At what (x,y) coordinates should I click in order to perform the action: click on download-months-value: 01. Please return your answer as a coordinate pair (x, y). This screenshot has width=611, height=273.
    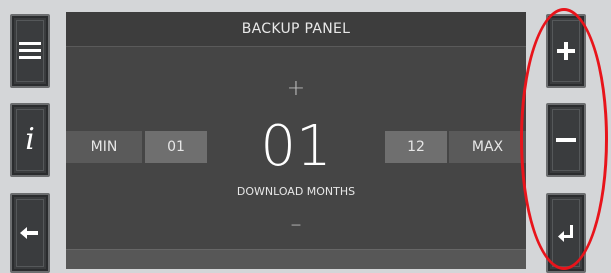
    Looking at the image, I should click on (296, 146).